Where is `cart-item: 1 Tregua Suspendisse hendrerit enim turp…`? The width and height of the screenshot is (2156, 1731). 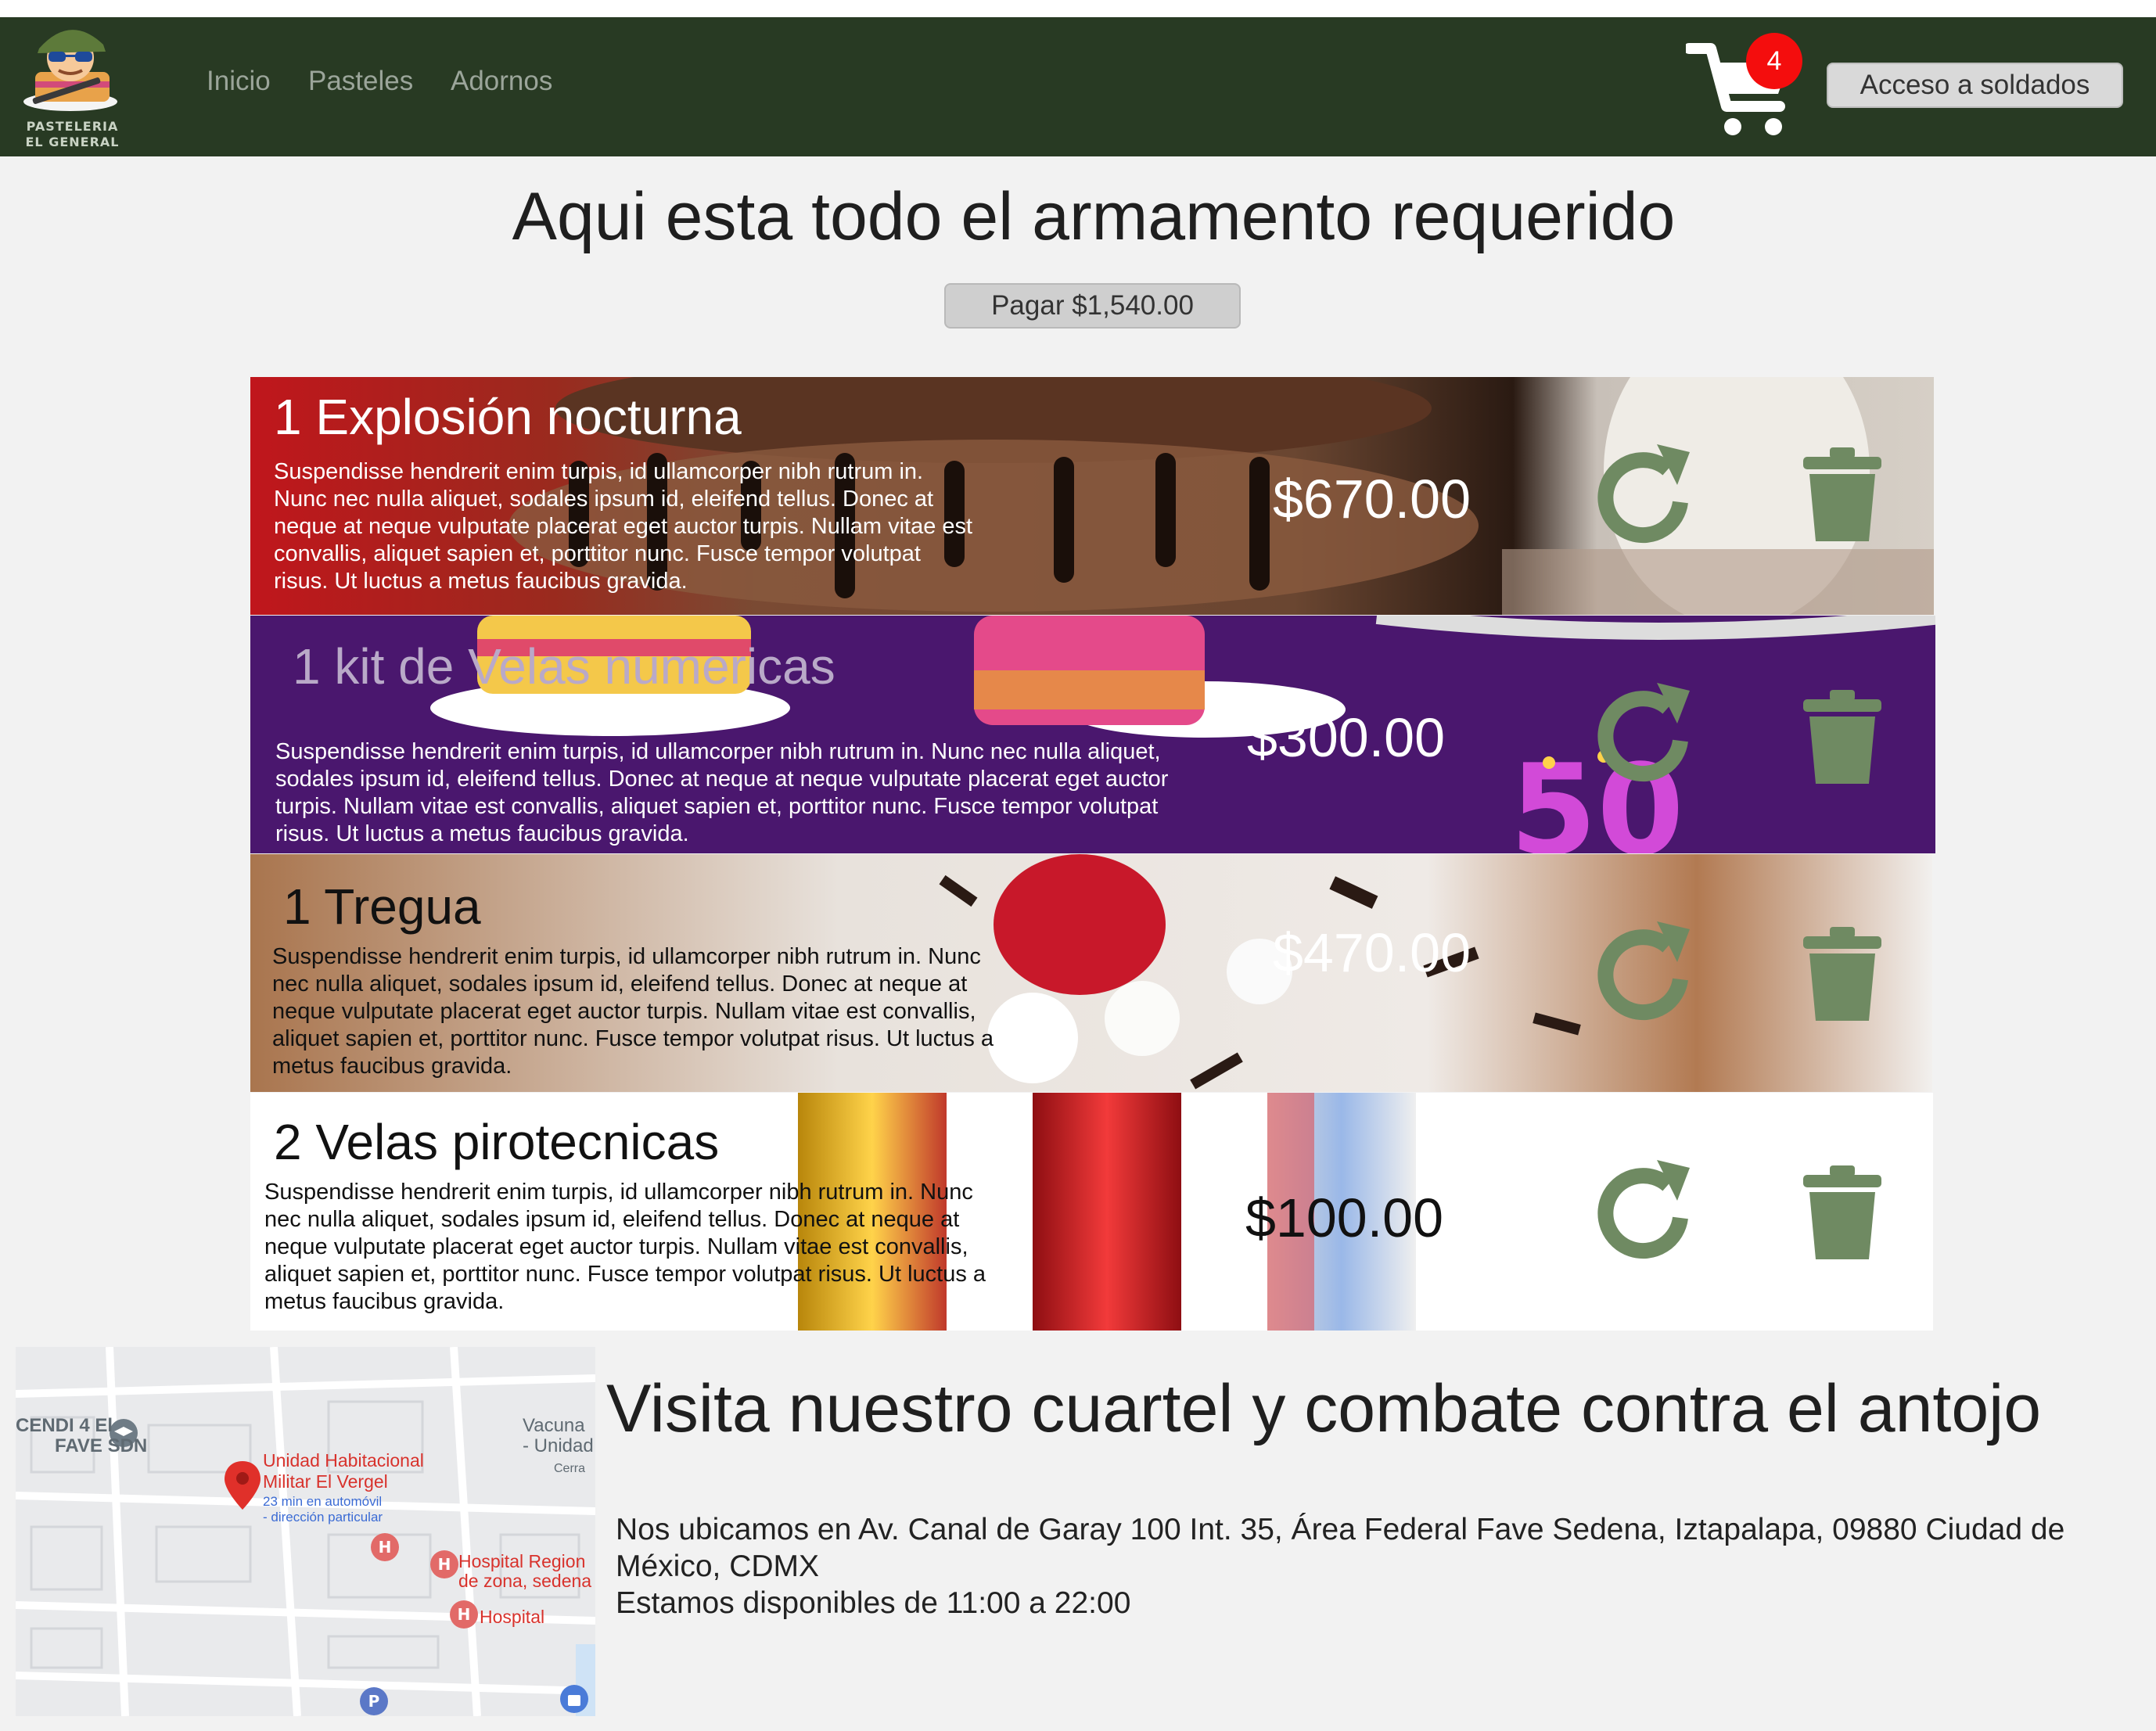
cart-item: 1 Tregua Suspendisse hendrerit enim turp… is located at coordinates (1091, 973).